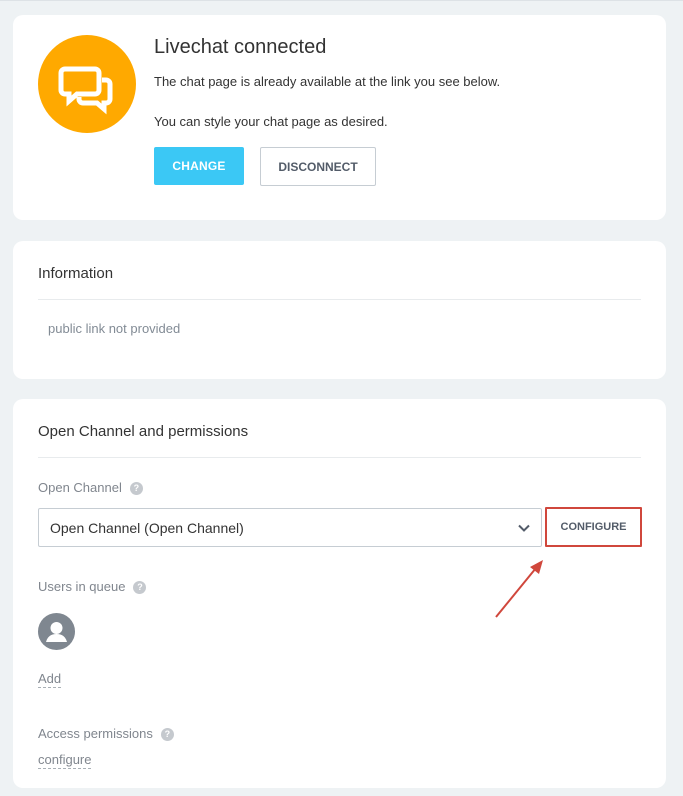 The image size is (683, 796). I want to click on public-link-status: public link not provided, so click(114, 328).